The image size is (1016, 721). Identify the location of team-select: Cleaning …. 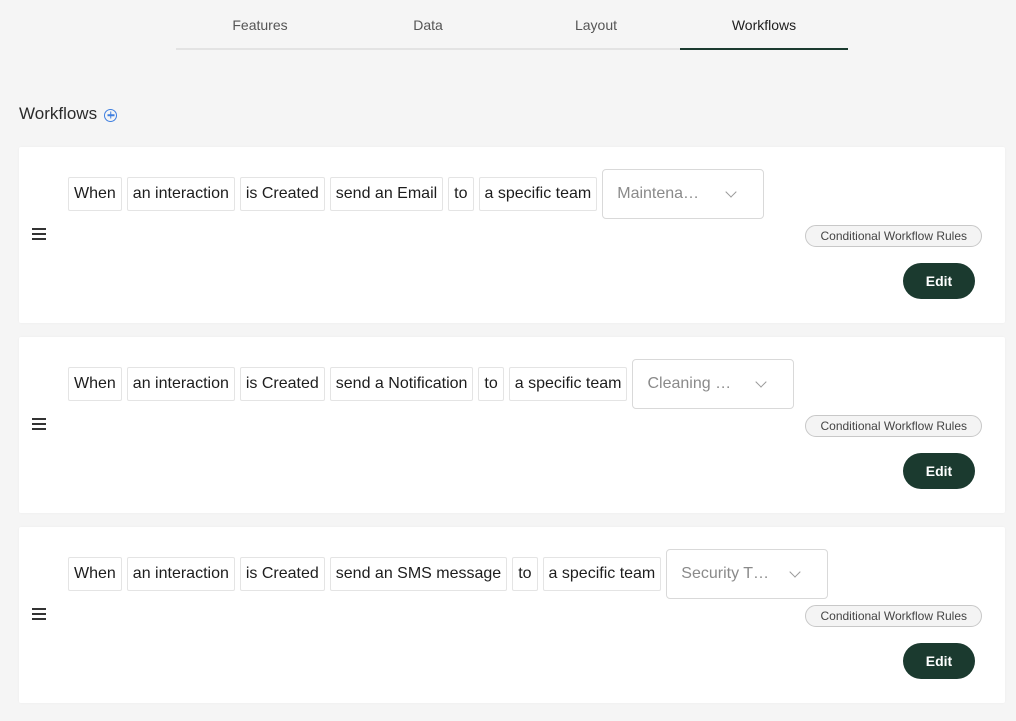
(713, 384).